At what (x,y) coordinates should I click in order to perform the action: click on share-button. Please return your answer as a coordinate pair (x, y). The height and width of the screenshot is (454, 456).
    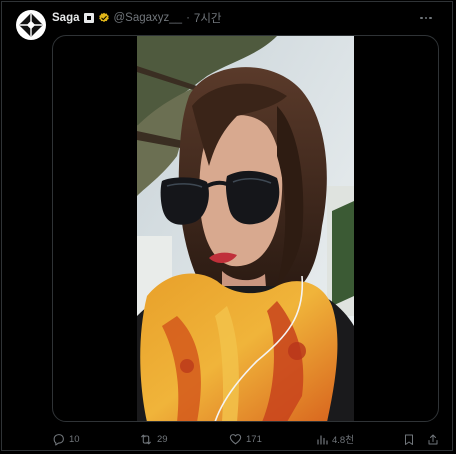
    Looking at the image, I should click on (433, 439).